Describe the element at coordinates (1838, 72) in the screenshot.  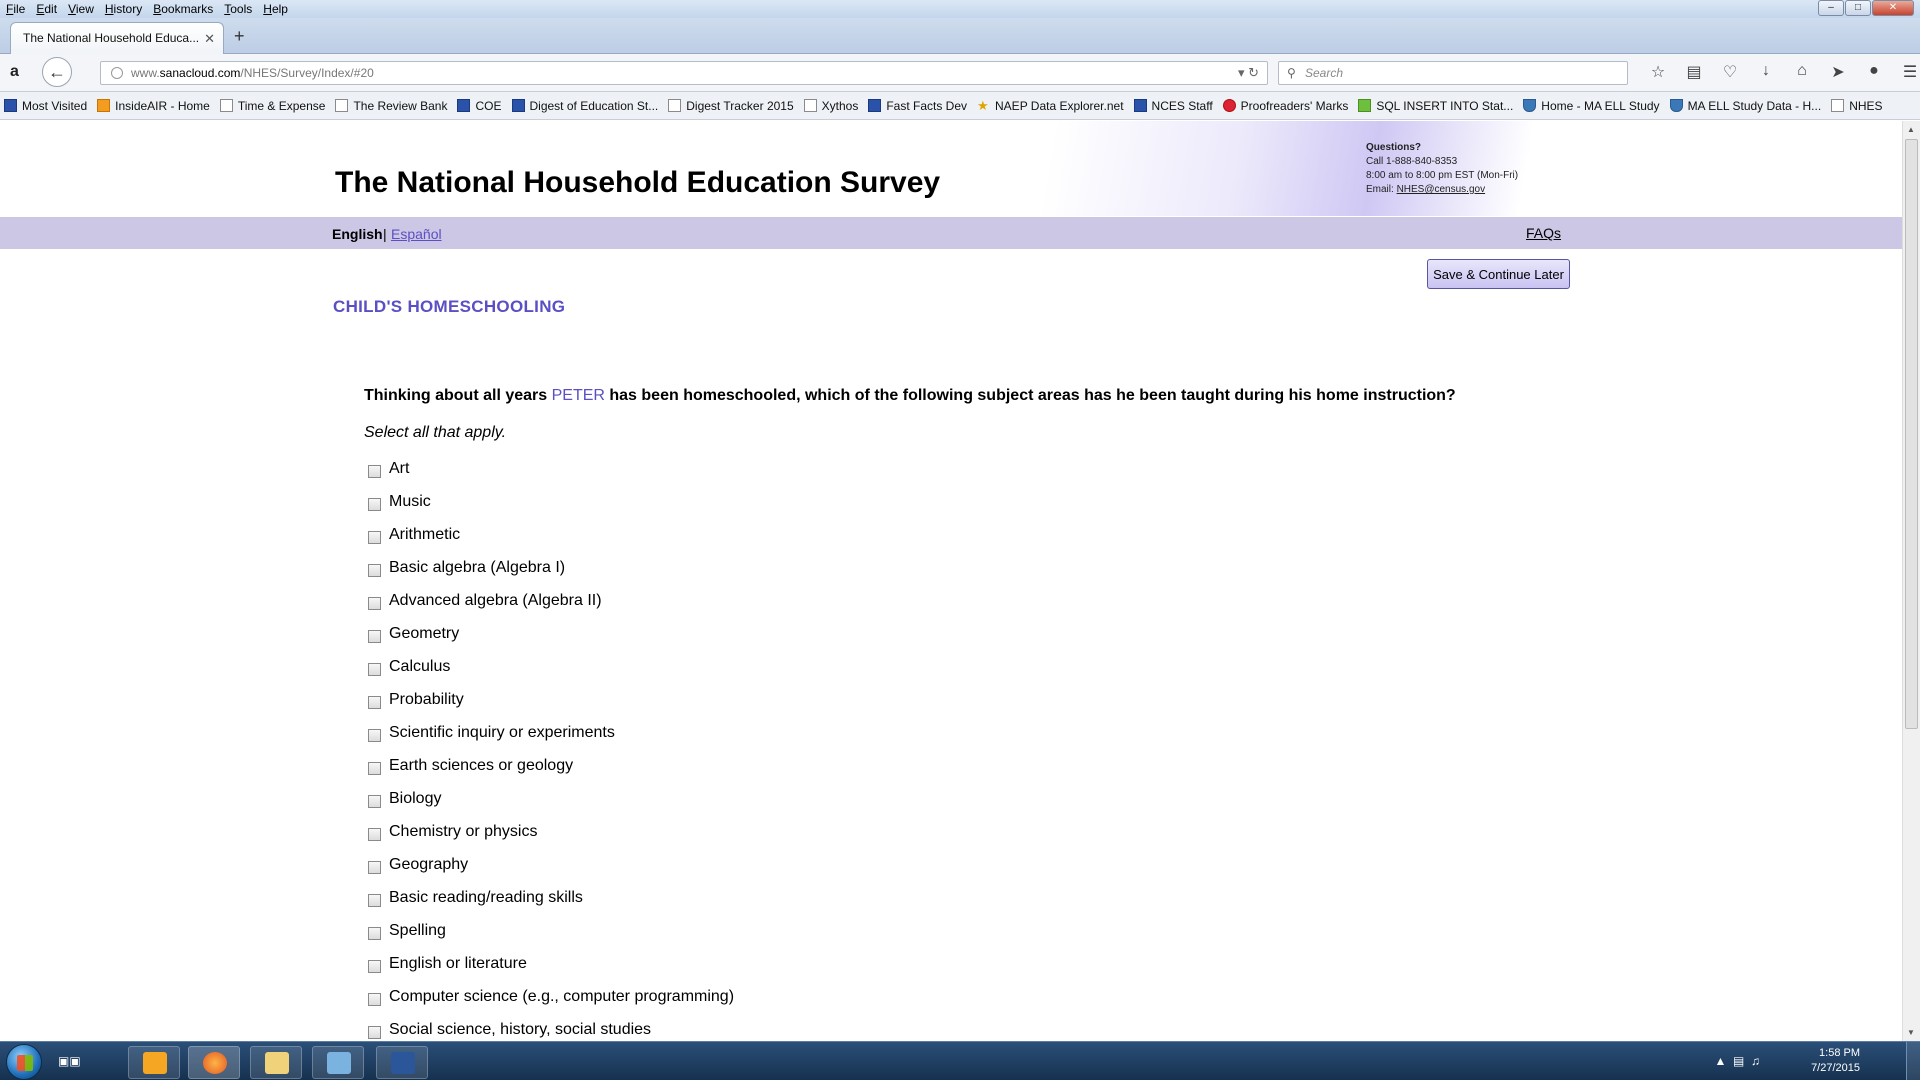
I see `send-icon: ➤` at that location.